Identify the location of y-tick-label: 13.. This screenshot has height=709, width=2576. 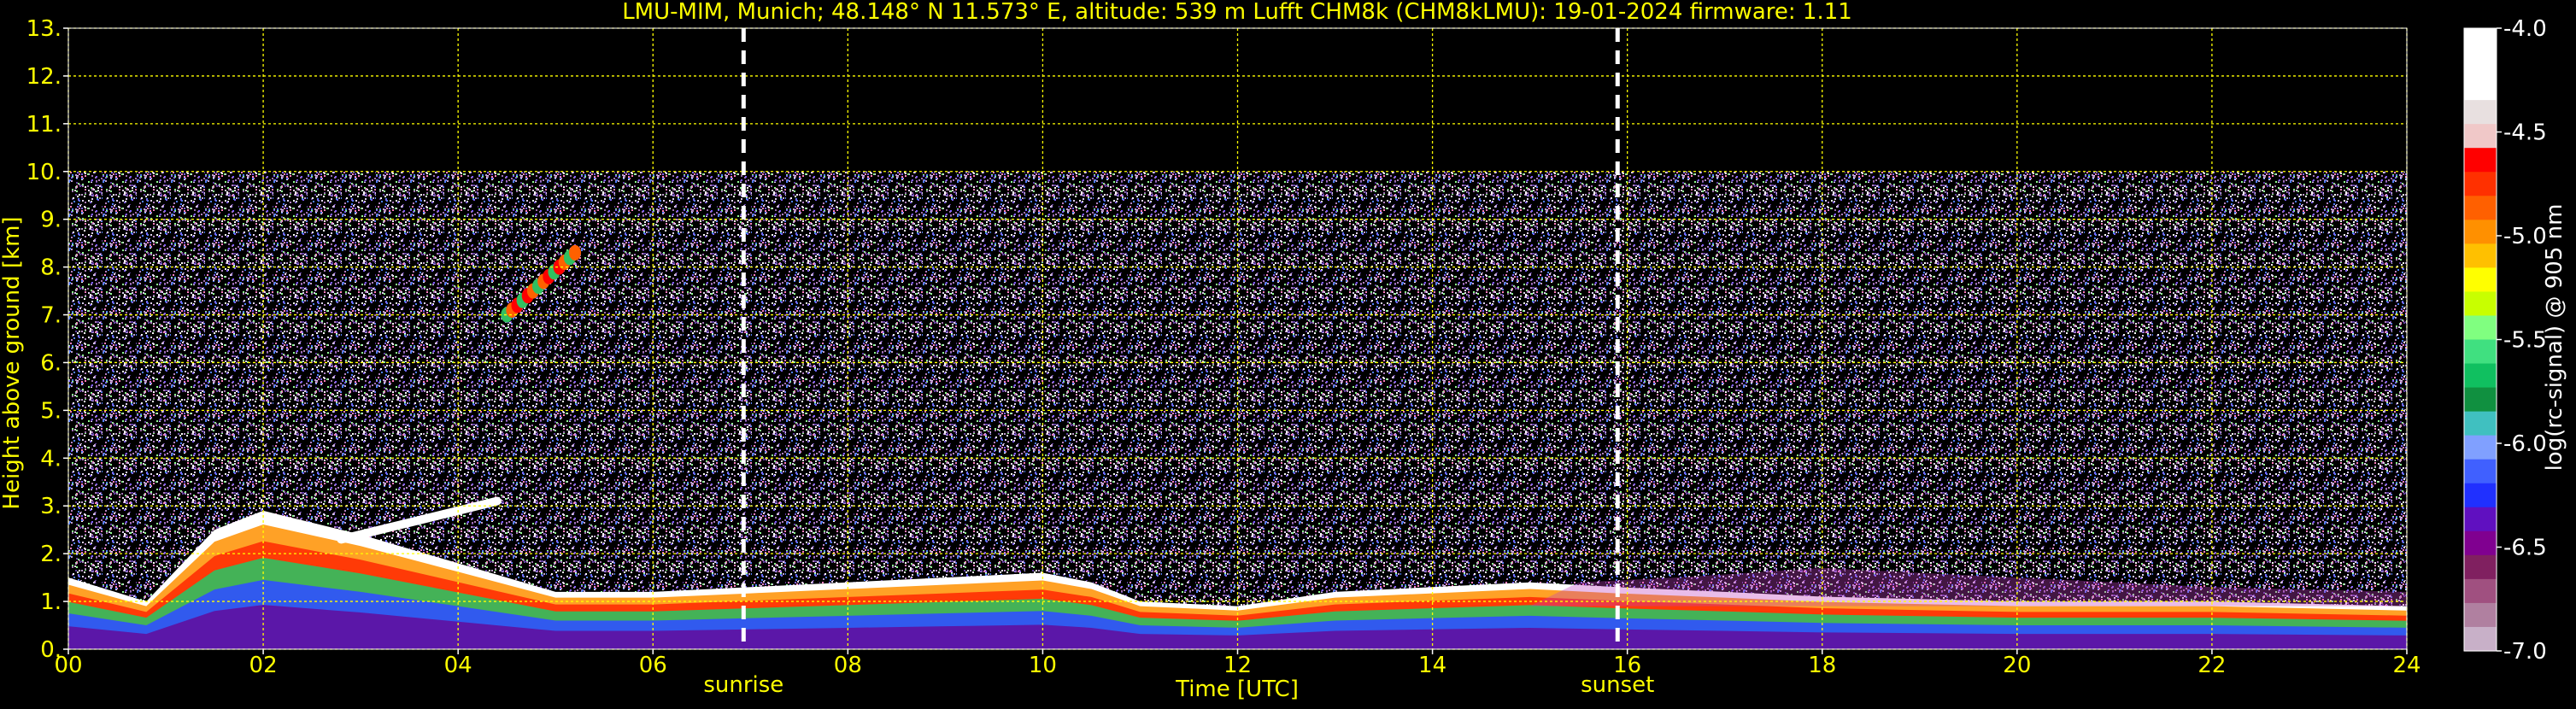
(44, 29).